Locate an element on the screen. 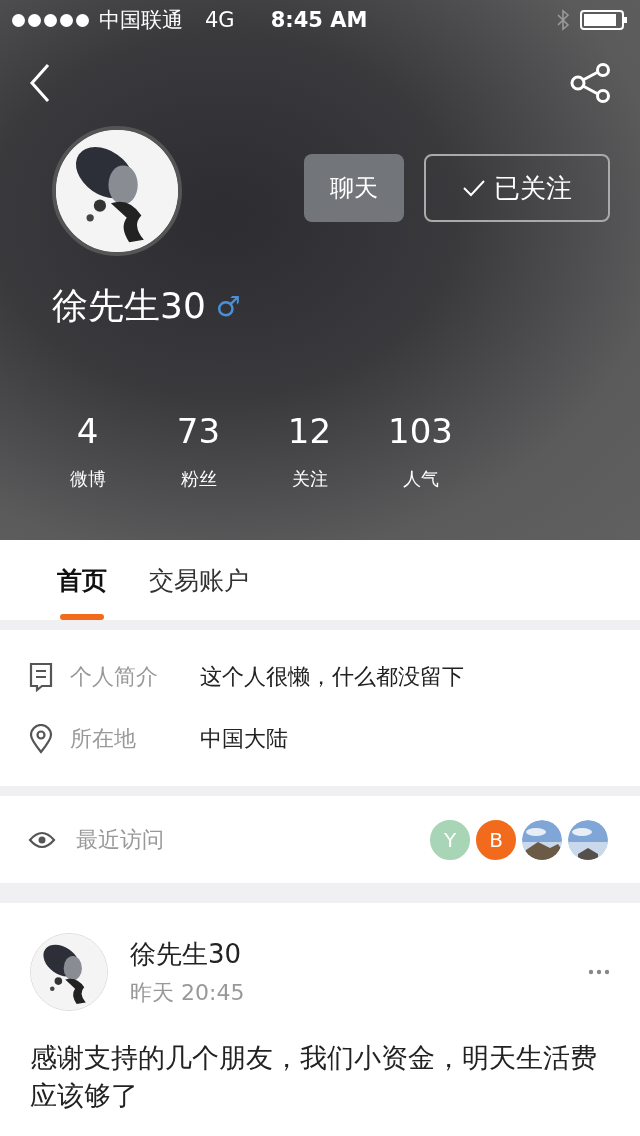 The image size is (640, 1136). following-button: 已关注 is located at coordinates (517, 188).